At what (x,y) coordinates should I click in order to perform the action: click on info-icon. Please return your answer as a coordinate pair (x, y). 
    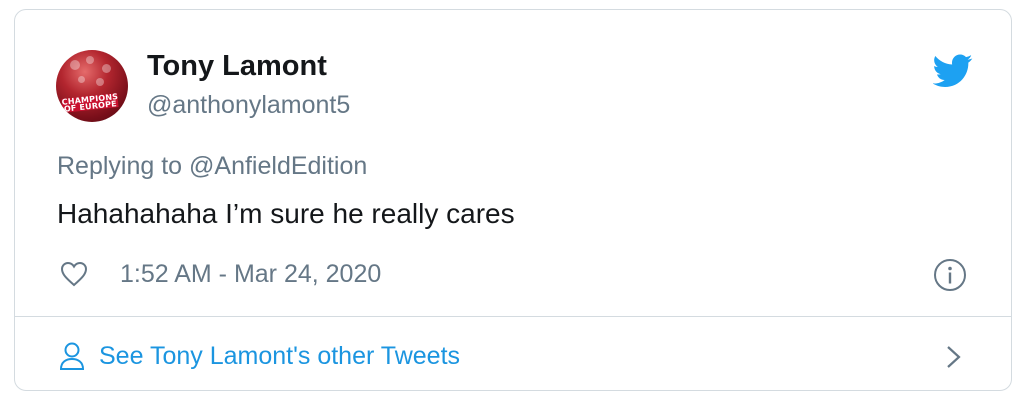
    Looking at the image, I should click on (950, 275).